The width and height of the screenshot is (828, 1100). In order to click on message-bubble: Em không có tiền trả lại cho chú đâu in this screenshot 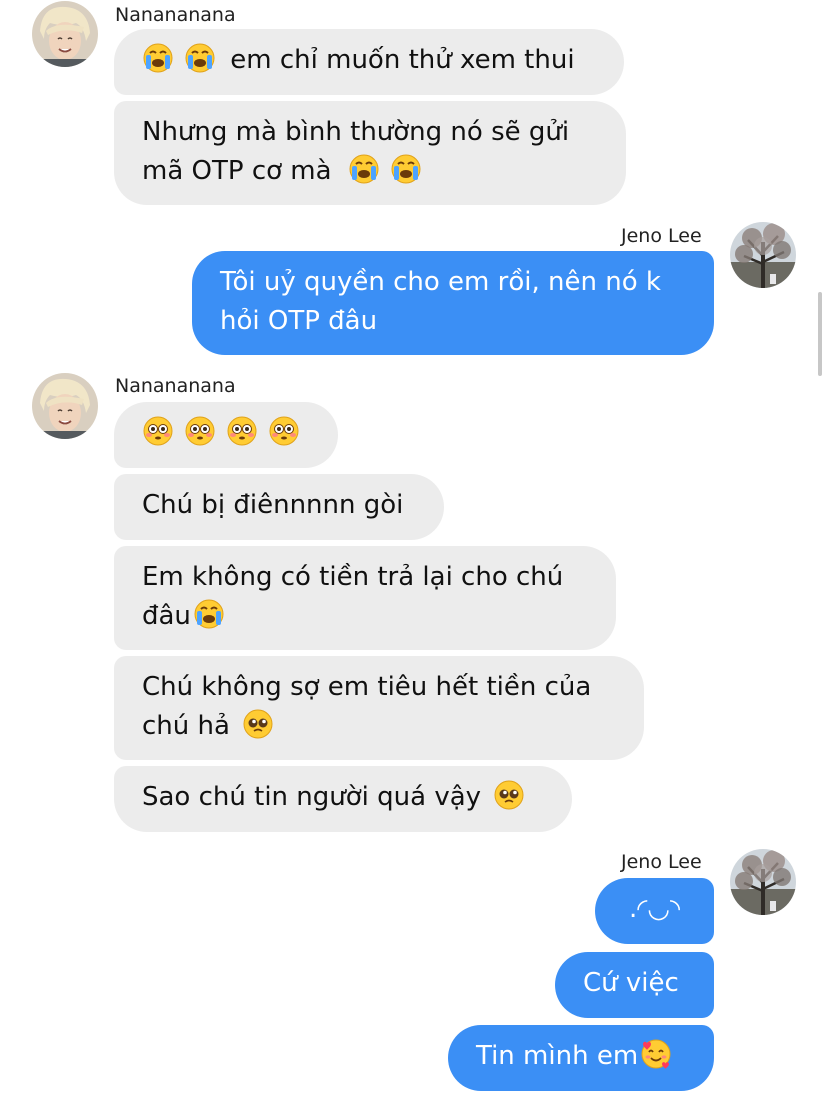, I will do `click(365, 598)`.